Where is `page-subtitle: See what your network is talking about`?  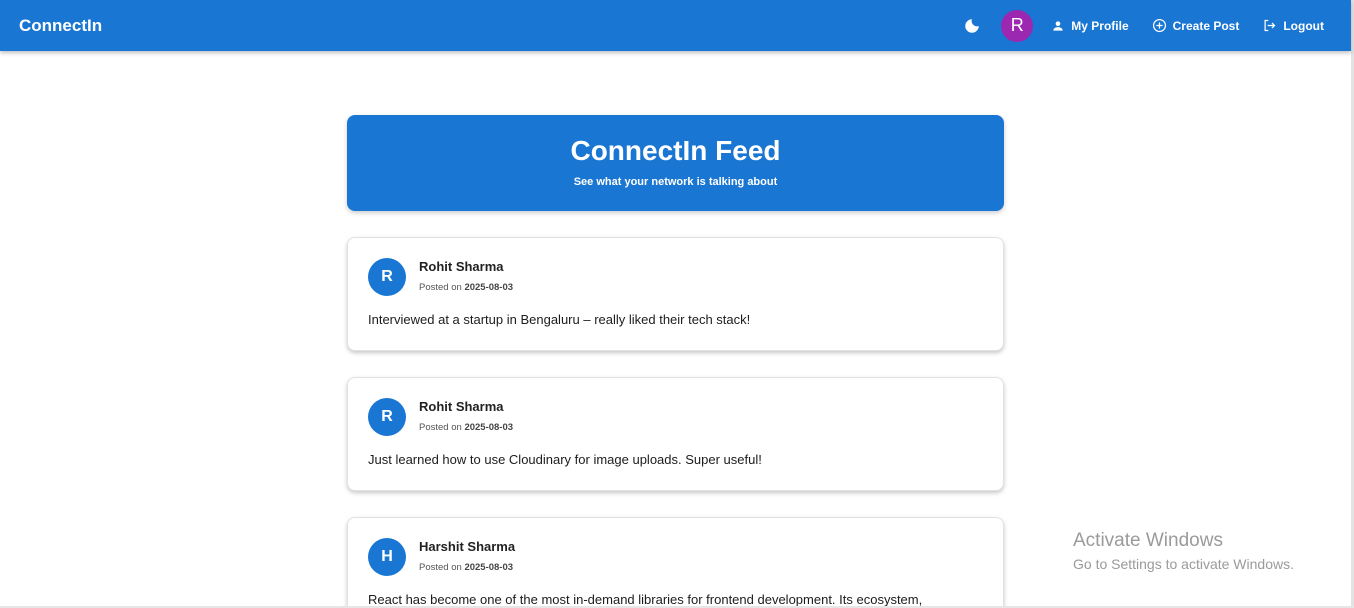
page-subtitle: See what your network is talking about is located at coordinates (675, 182).